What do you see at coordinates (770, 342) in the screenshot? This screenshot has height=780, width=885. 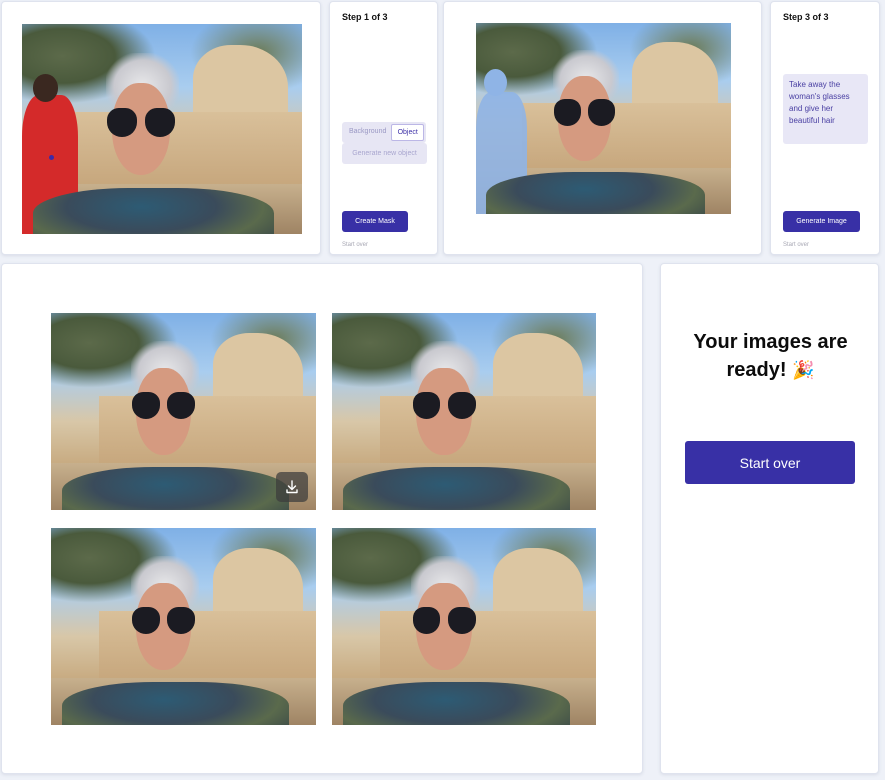 I see `ready-title-line1: Your images are` at bounding box center [770, 342].